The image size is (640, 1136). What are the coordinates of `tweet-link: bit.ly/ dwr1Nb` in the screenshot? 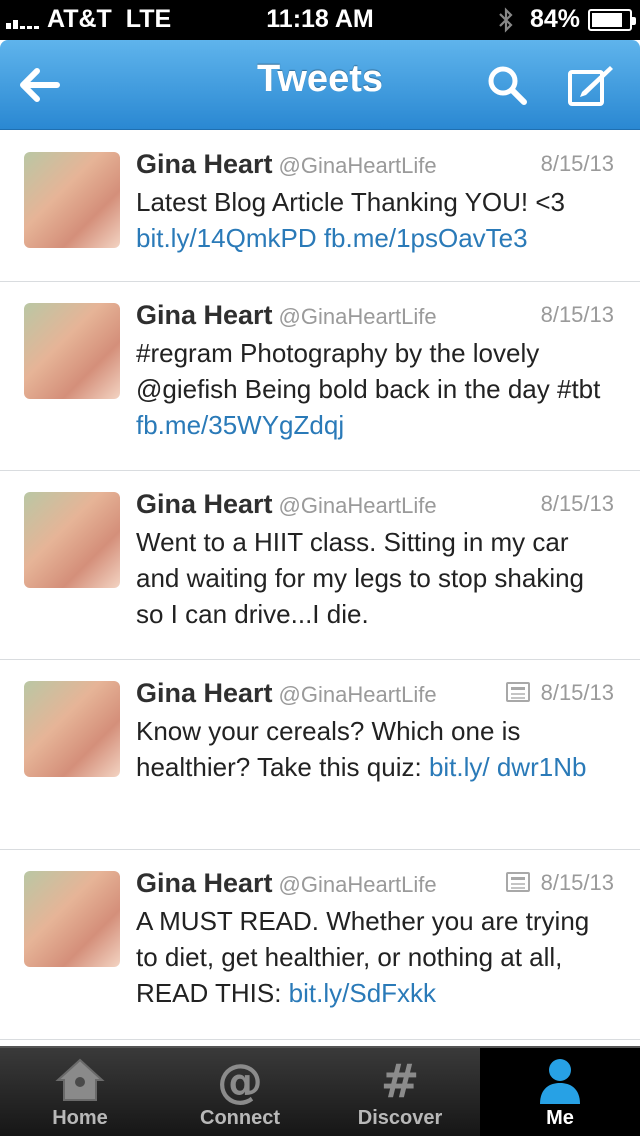 It's located at (508, 767).